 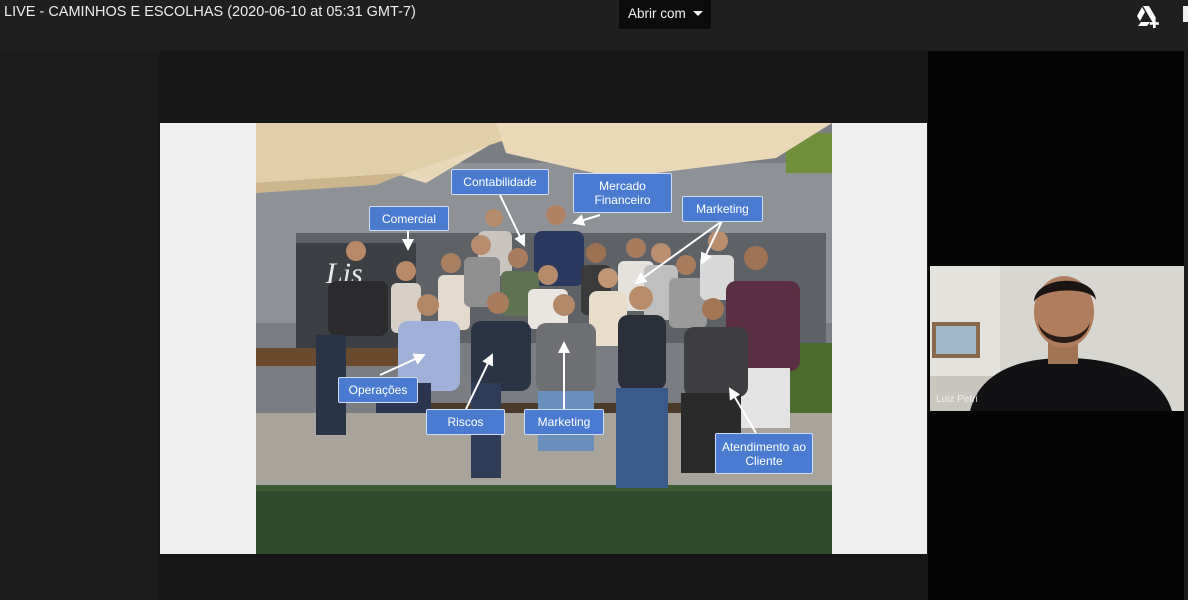 What do you see at coordinates (564, 422) in the screenshot?
I see `label-marketing-bottom: Marketing` at bounding box center [564, 422].